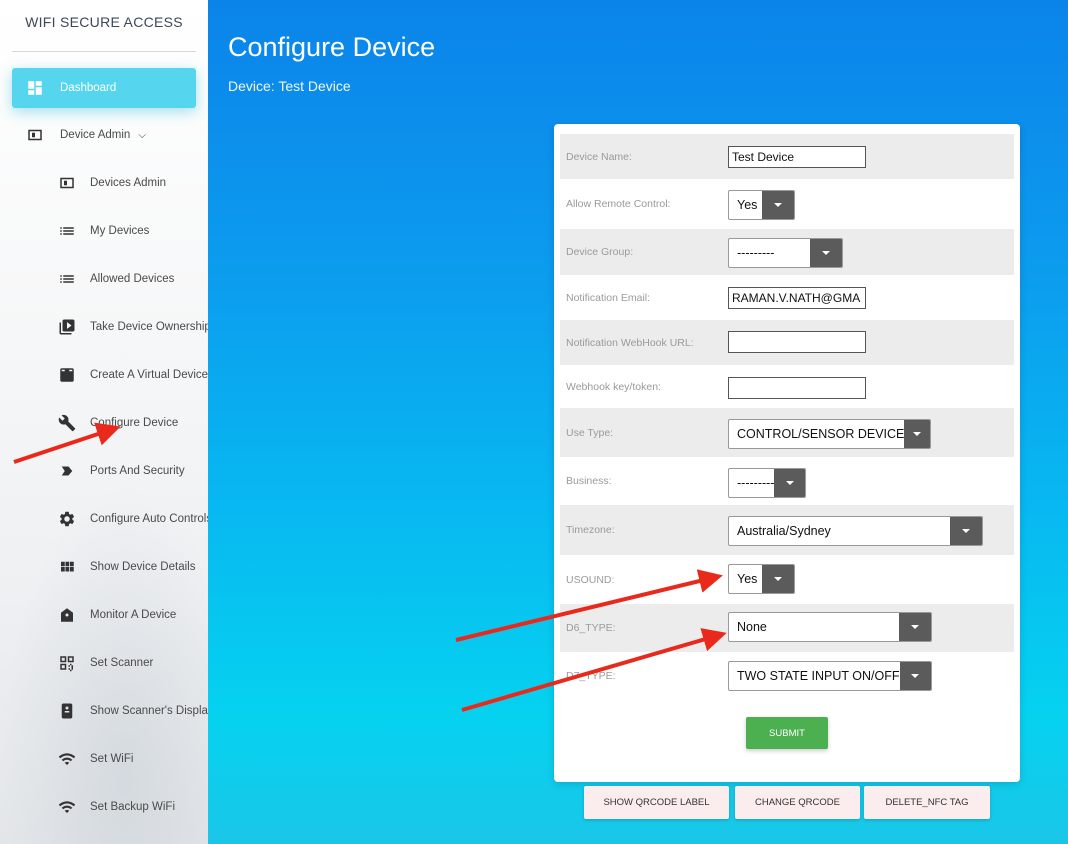 The height and width of the screenshot is (844, 1068). Describe the element at coordinates (818, 676) in the screenshot. I see `d7-type-value: TWO STATE INPUT ON/OFF` at that location.